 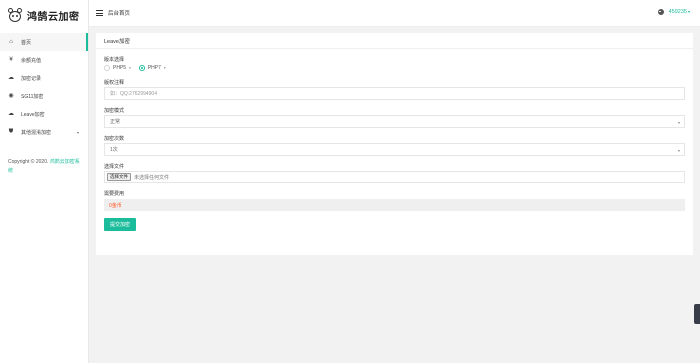 What do you see at coordinates (33, 114) in the screenshot?
I see `sidebar-item-label: Leave加密` at bounding box center [33, 114].